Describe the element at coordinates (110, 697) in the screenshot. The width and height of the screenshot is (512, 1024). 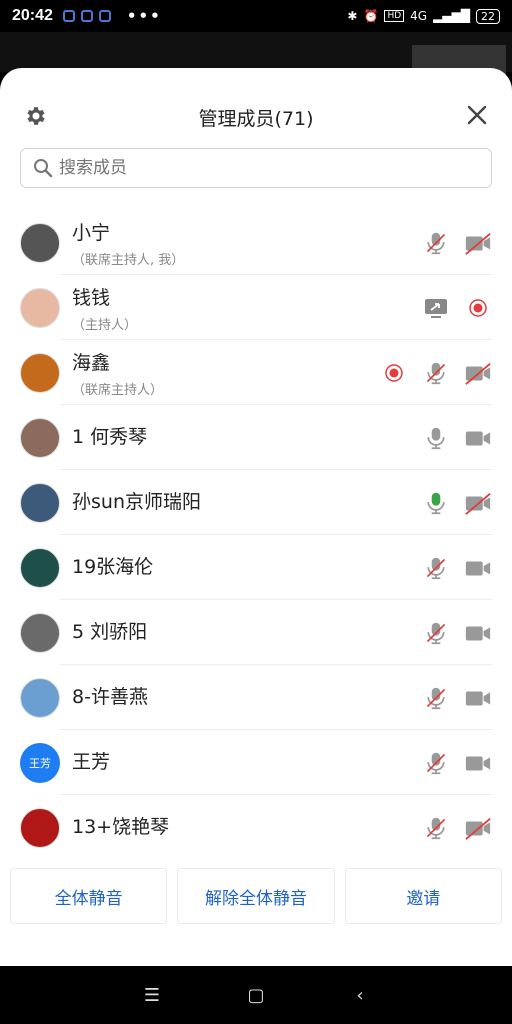
I see `member-name: 8-许善燕` at that location.